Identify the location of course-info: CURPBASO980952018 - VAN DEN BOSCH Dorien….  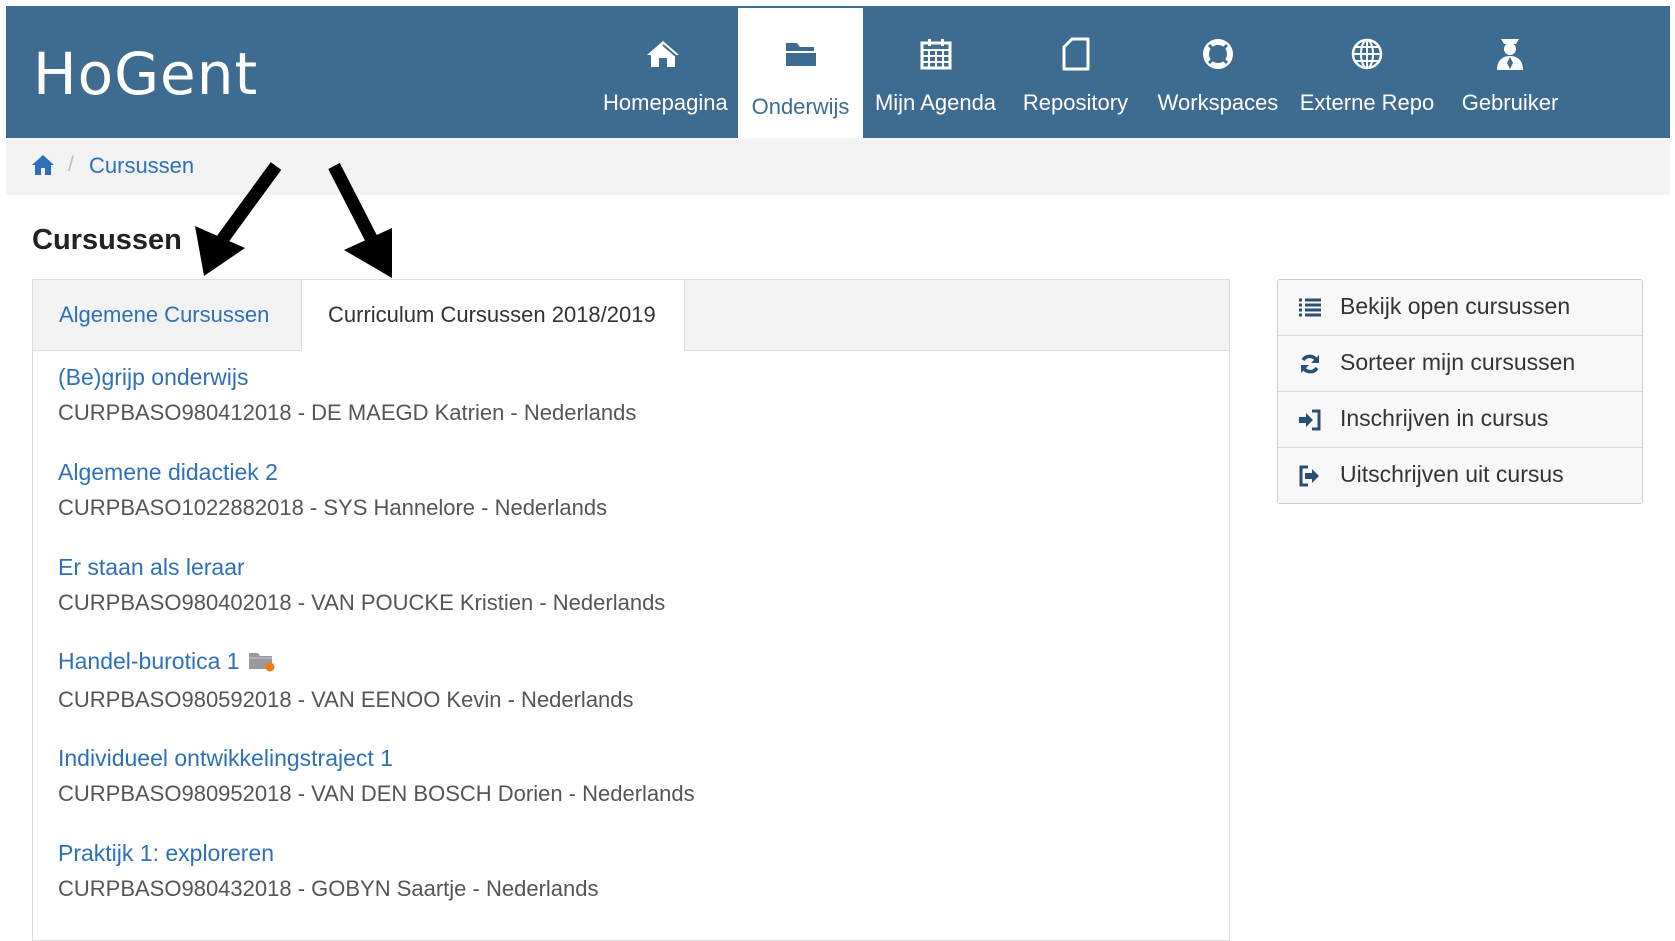
(376, 793).